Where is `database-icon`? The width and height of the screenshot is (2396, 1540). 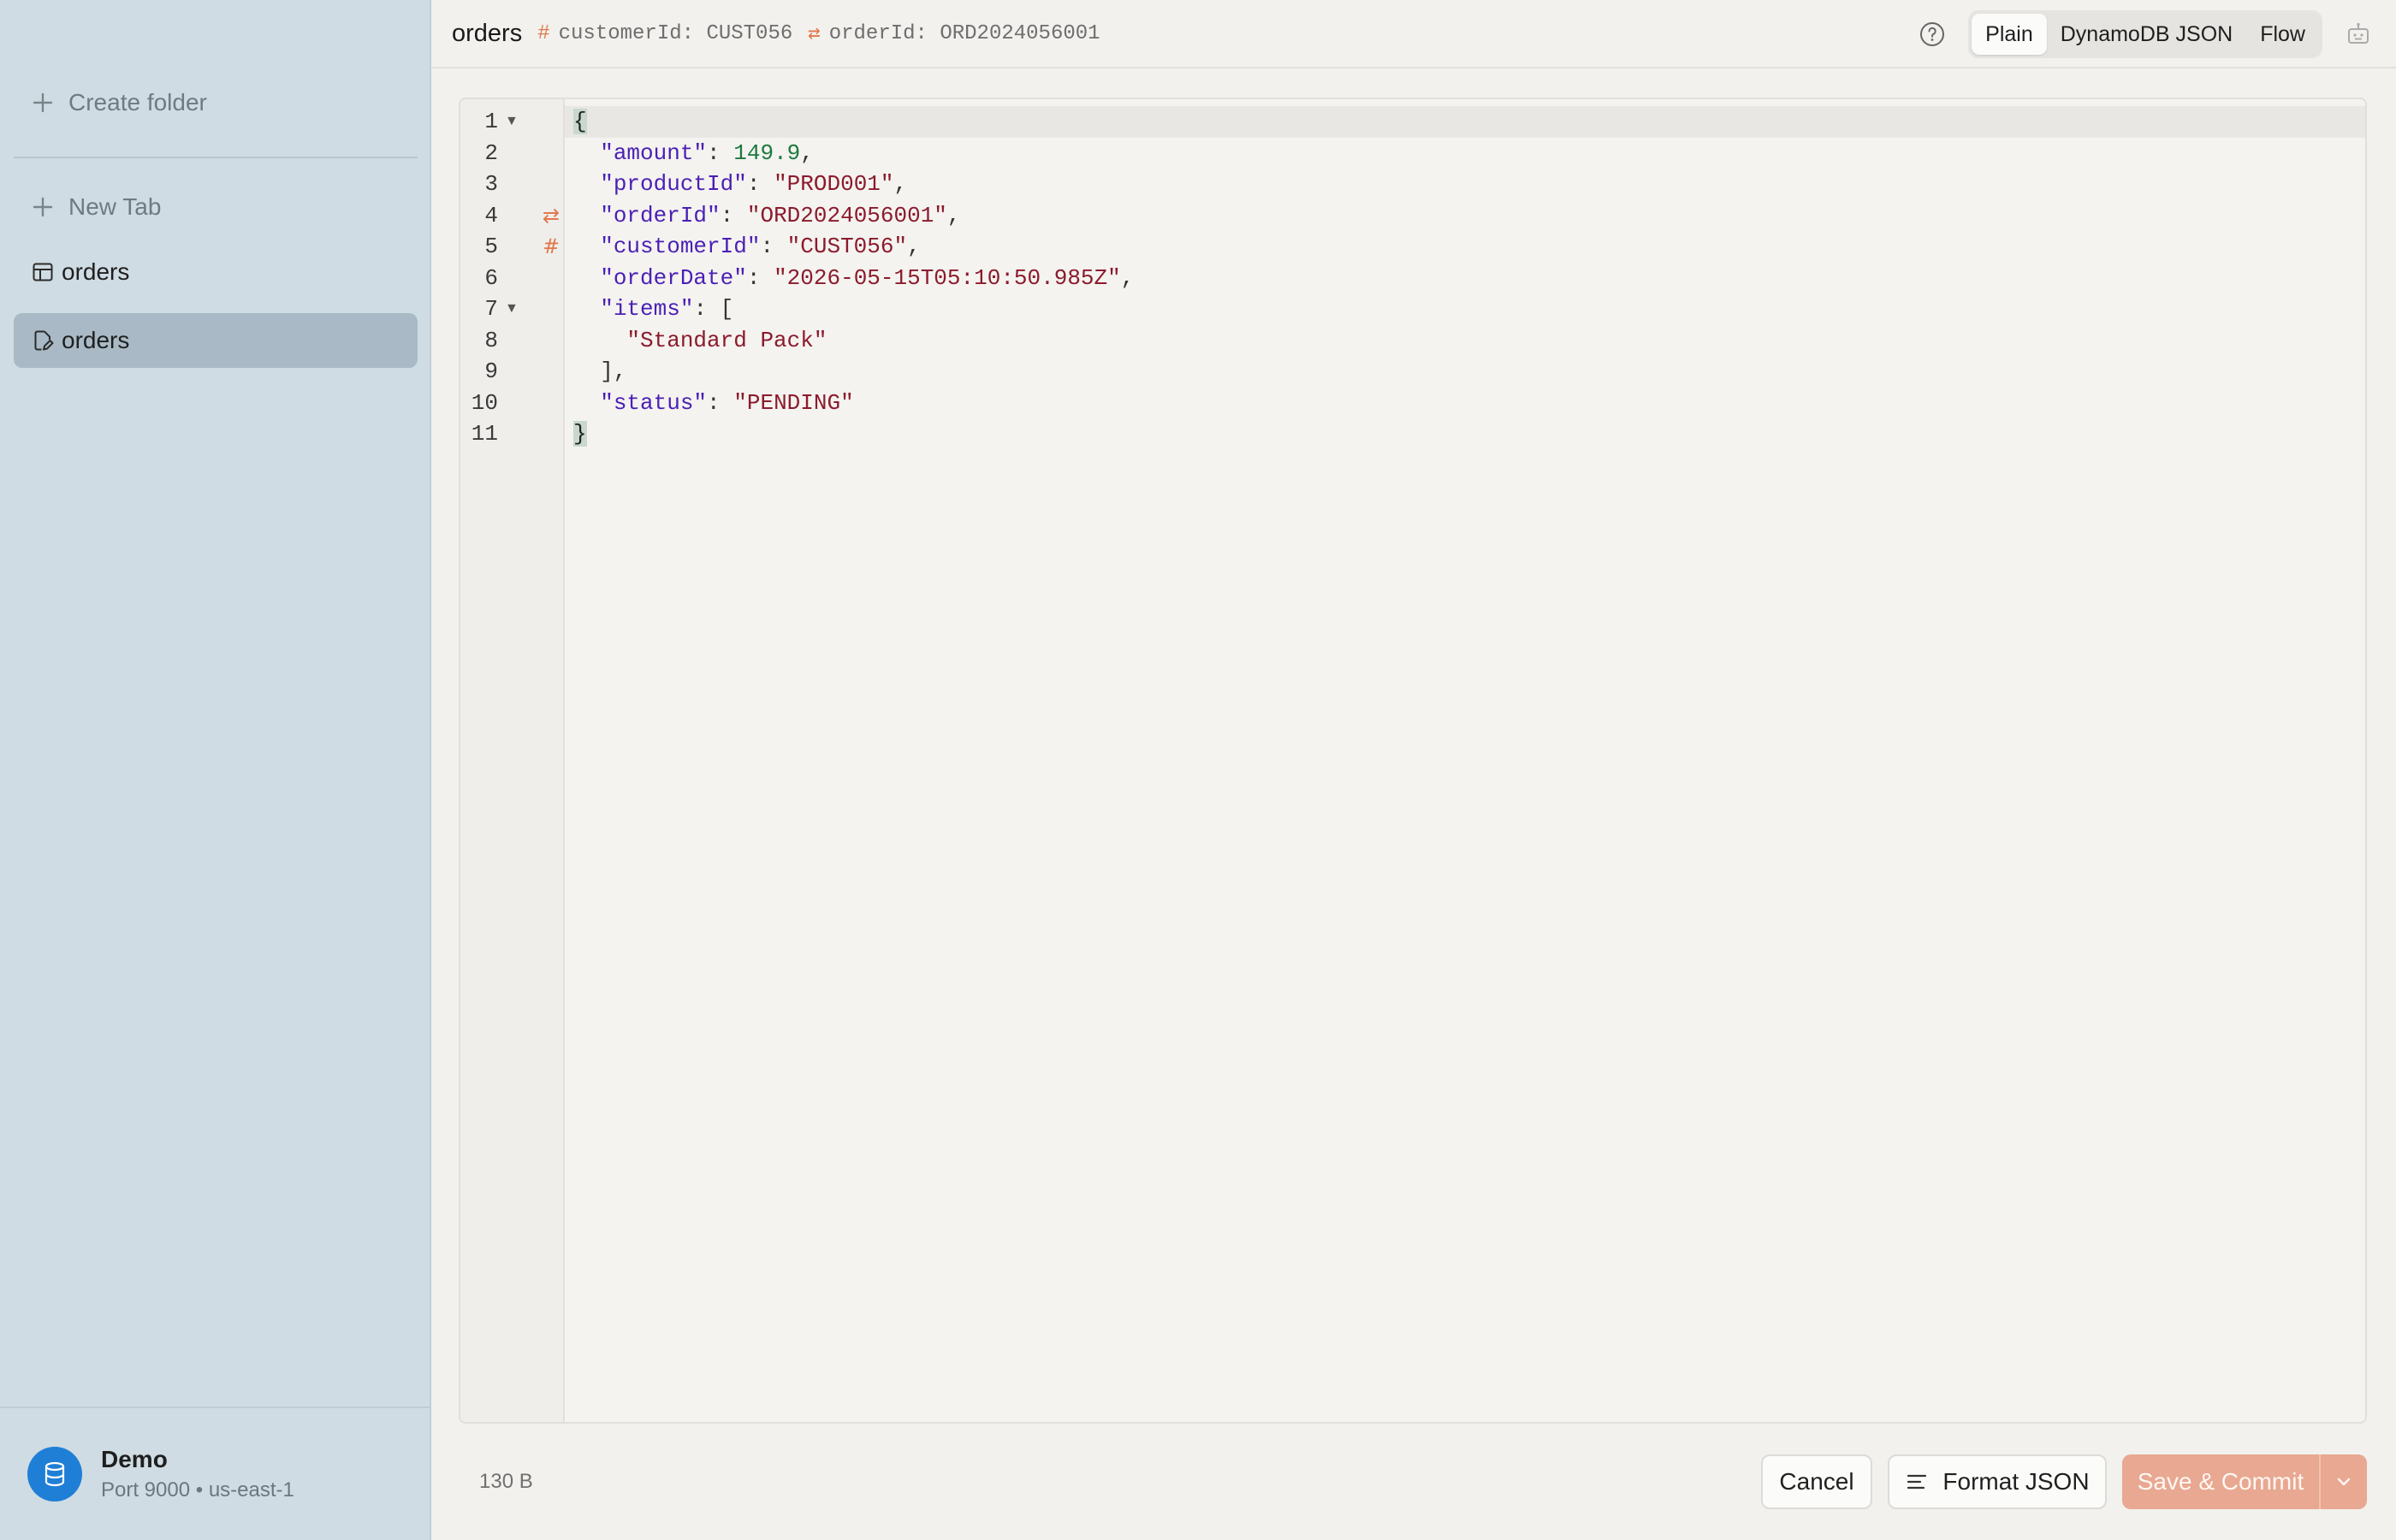 database-icon is located at coordinates (54, 1474).